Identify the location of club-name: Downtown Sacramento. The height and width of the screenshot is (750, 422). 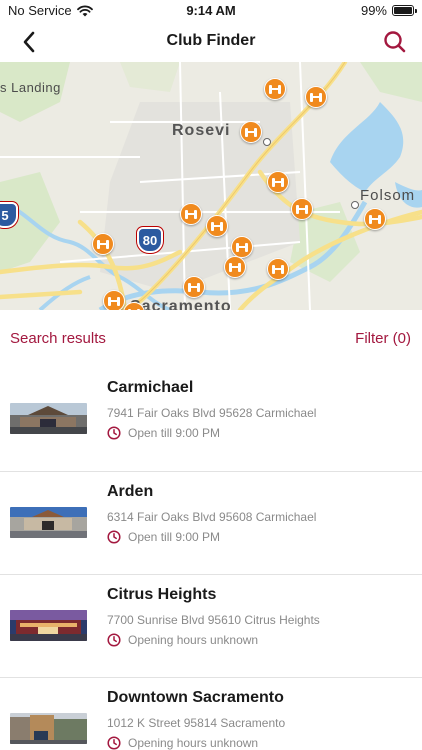
(195, 697).